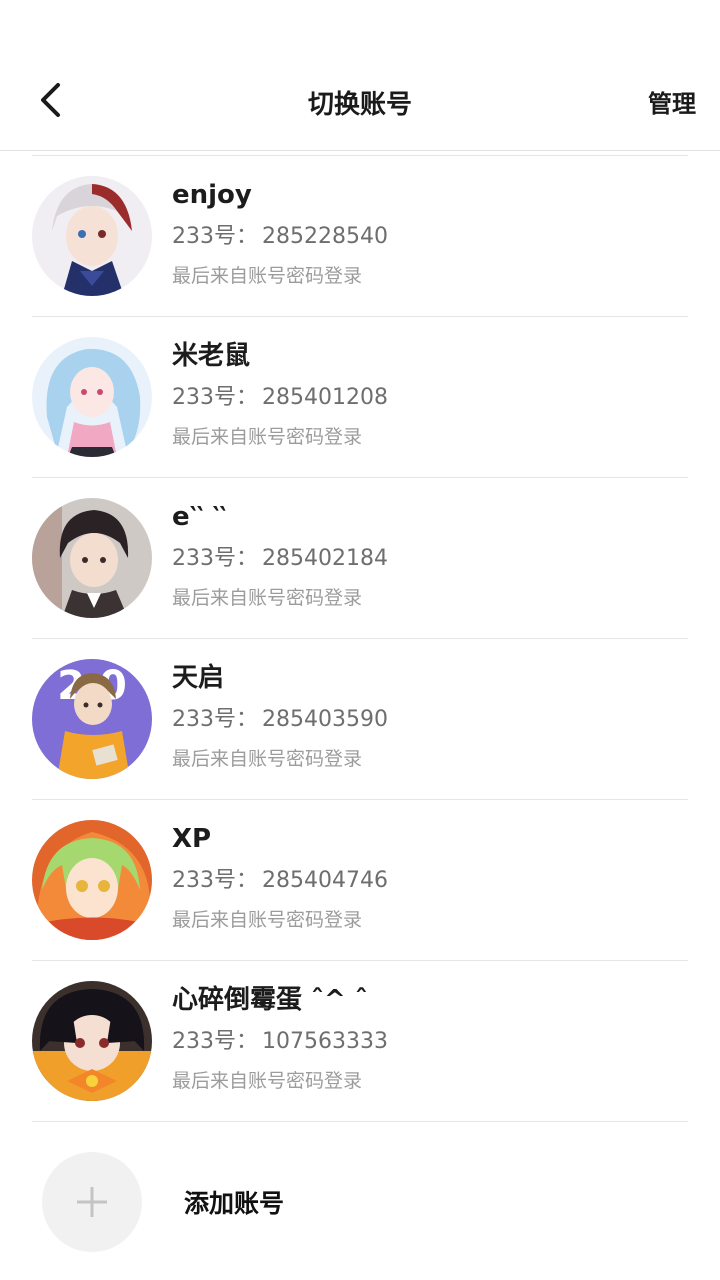 This screenshot has height=1280, width=720. I want to click on status-bar, so click(360, 25).